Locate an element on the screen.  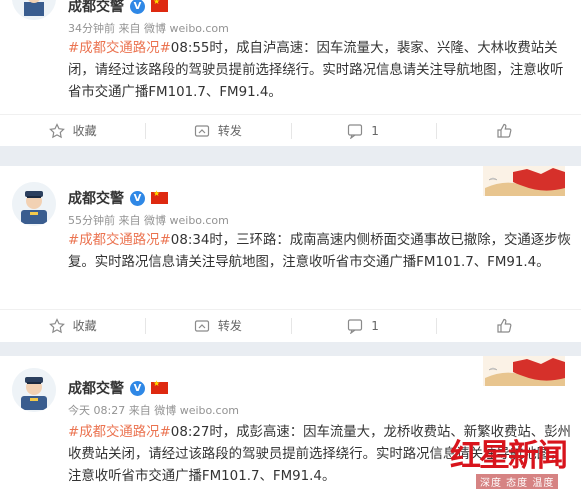
post-meta: 今天 08:27 来自 微博 weibo.com is located at coordinates (153, 410).